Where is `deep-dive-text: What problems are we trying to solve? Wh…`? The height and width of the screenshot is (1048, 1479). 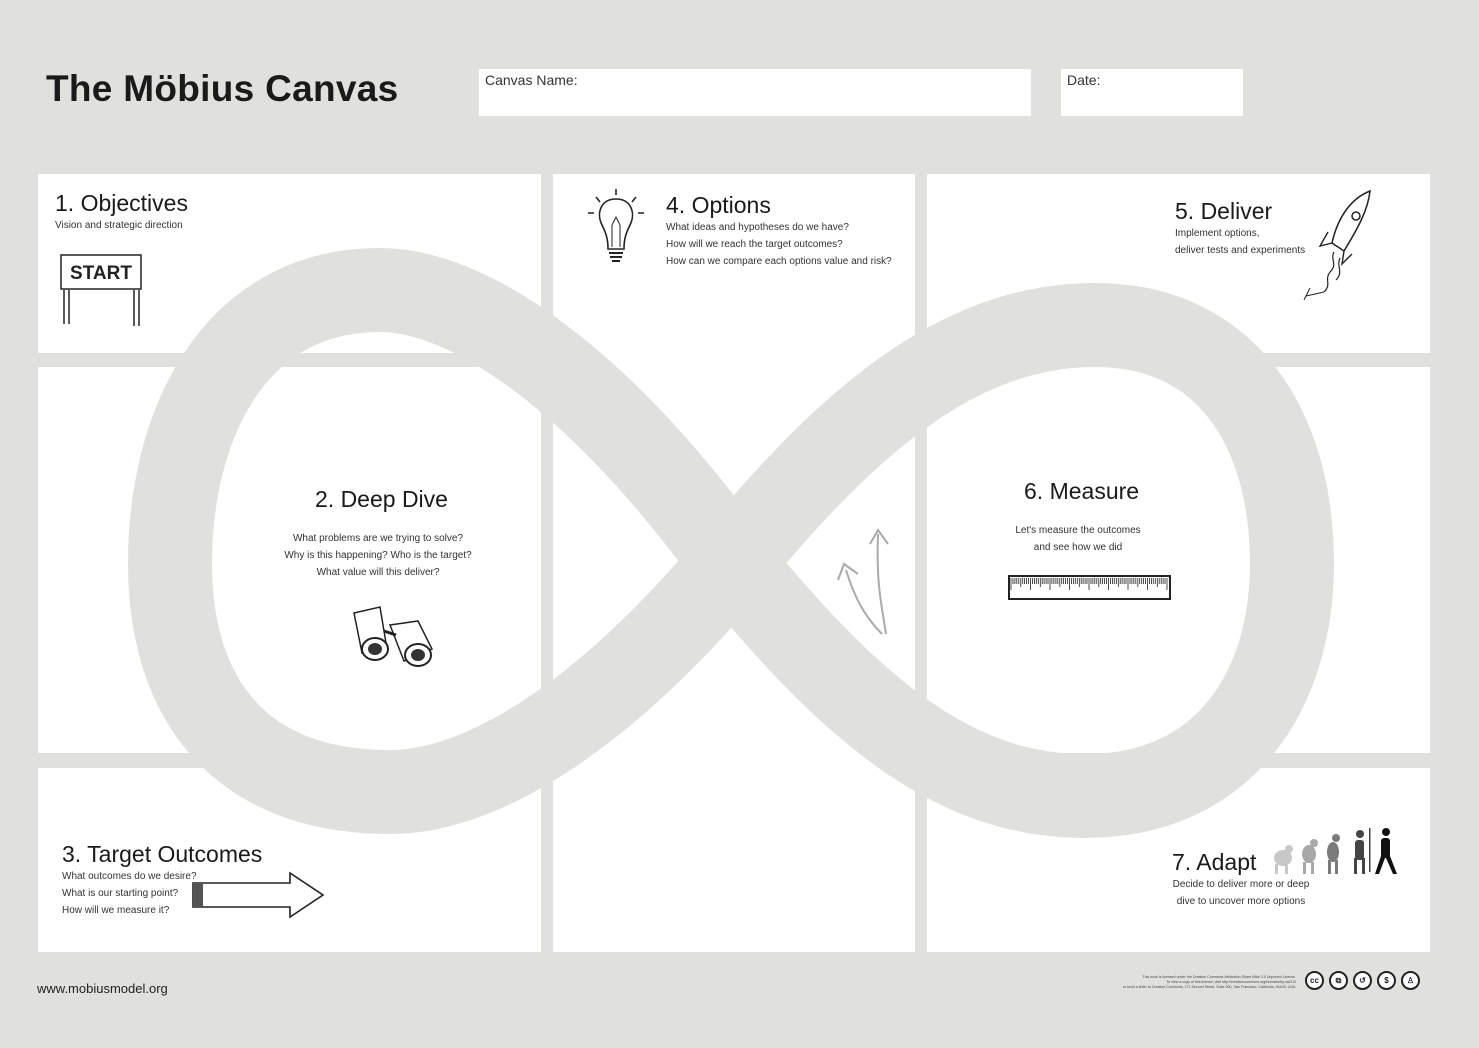 deep-dive-text: What problems are we trying to solve? Wh… is located at coordinates (378, 555).